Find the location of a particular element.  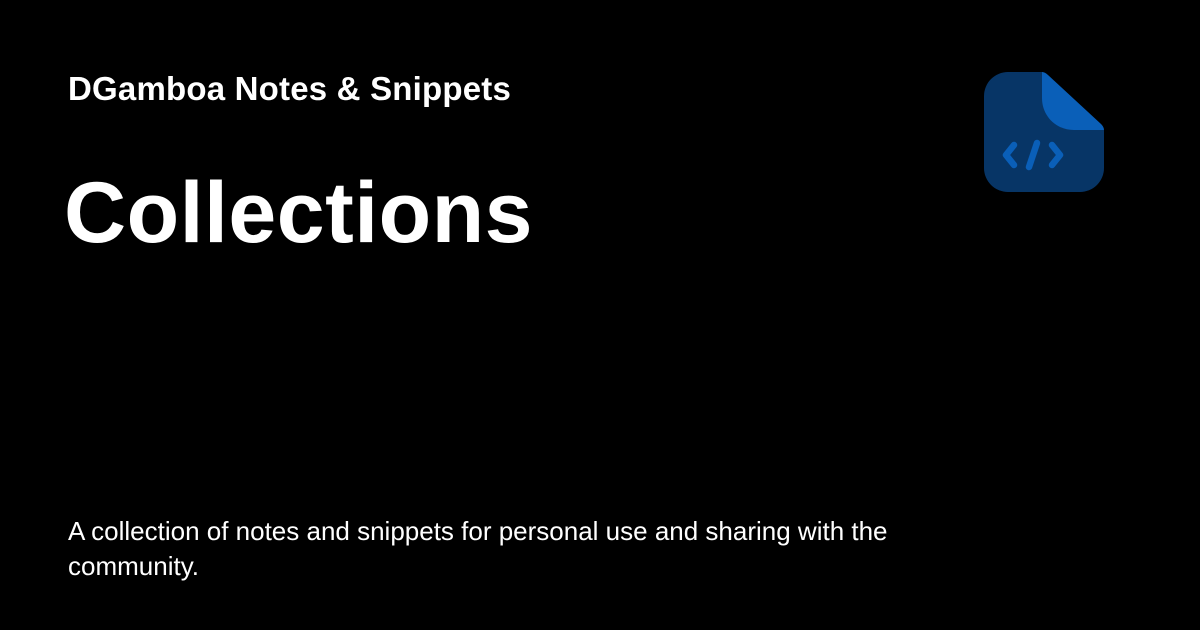

code-file-icon is located at coordinates (1044, 132).